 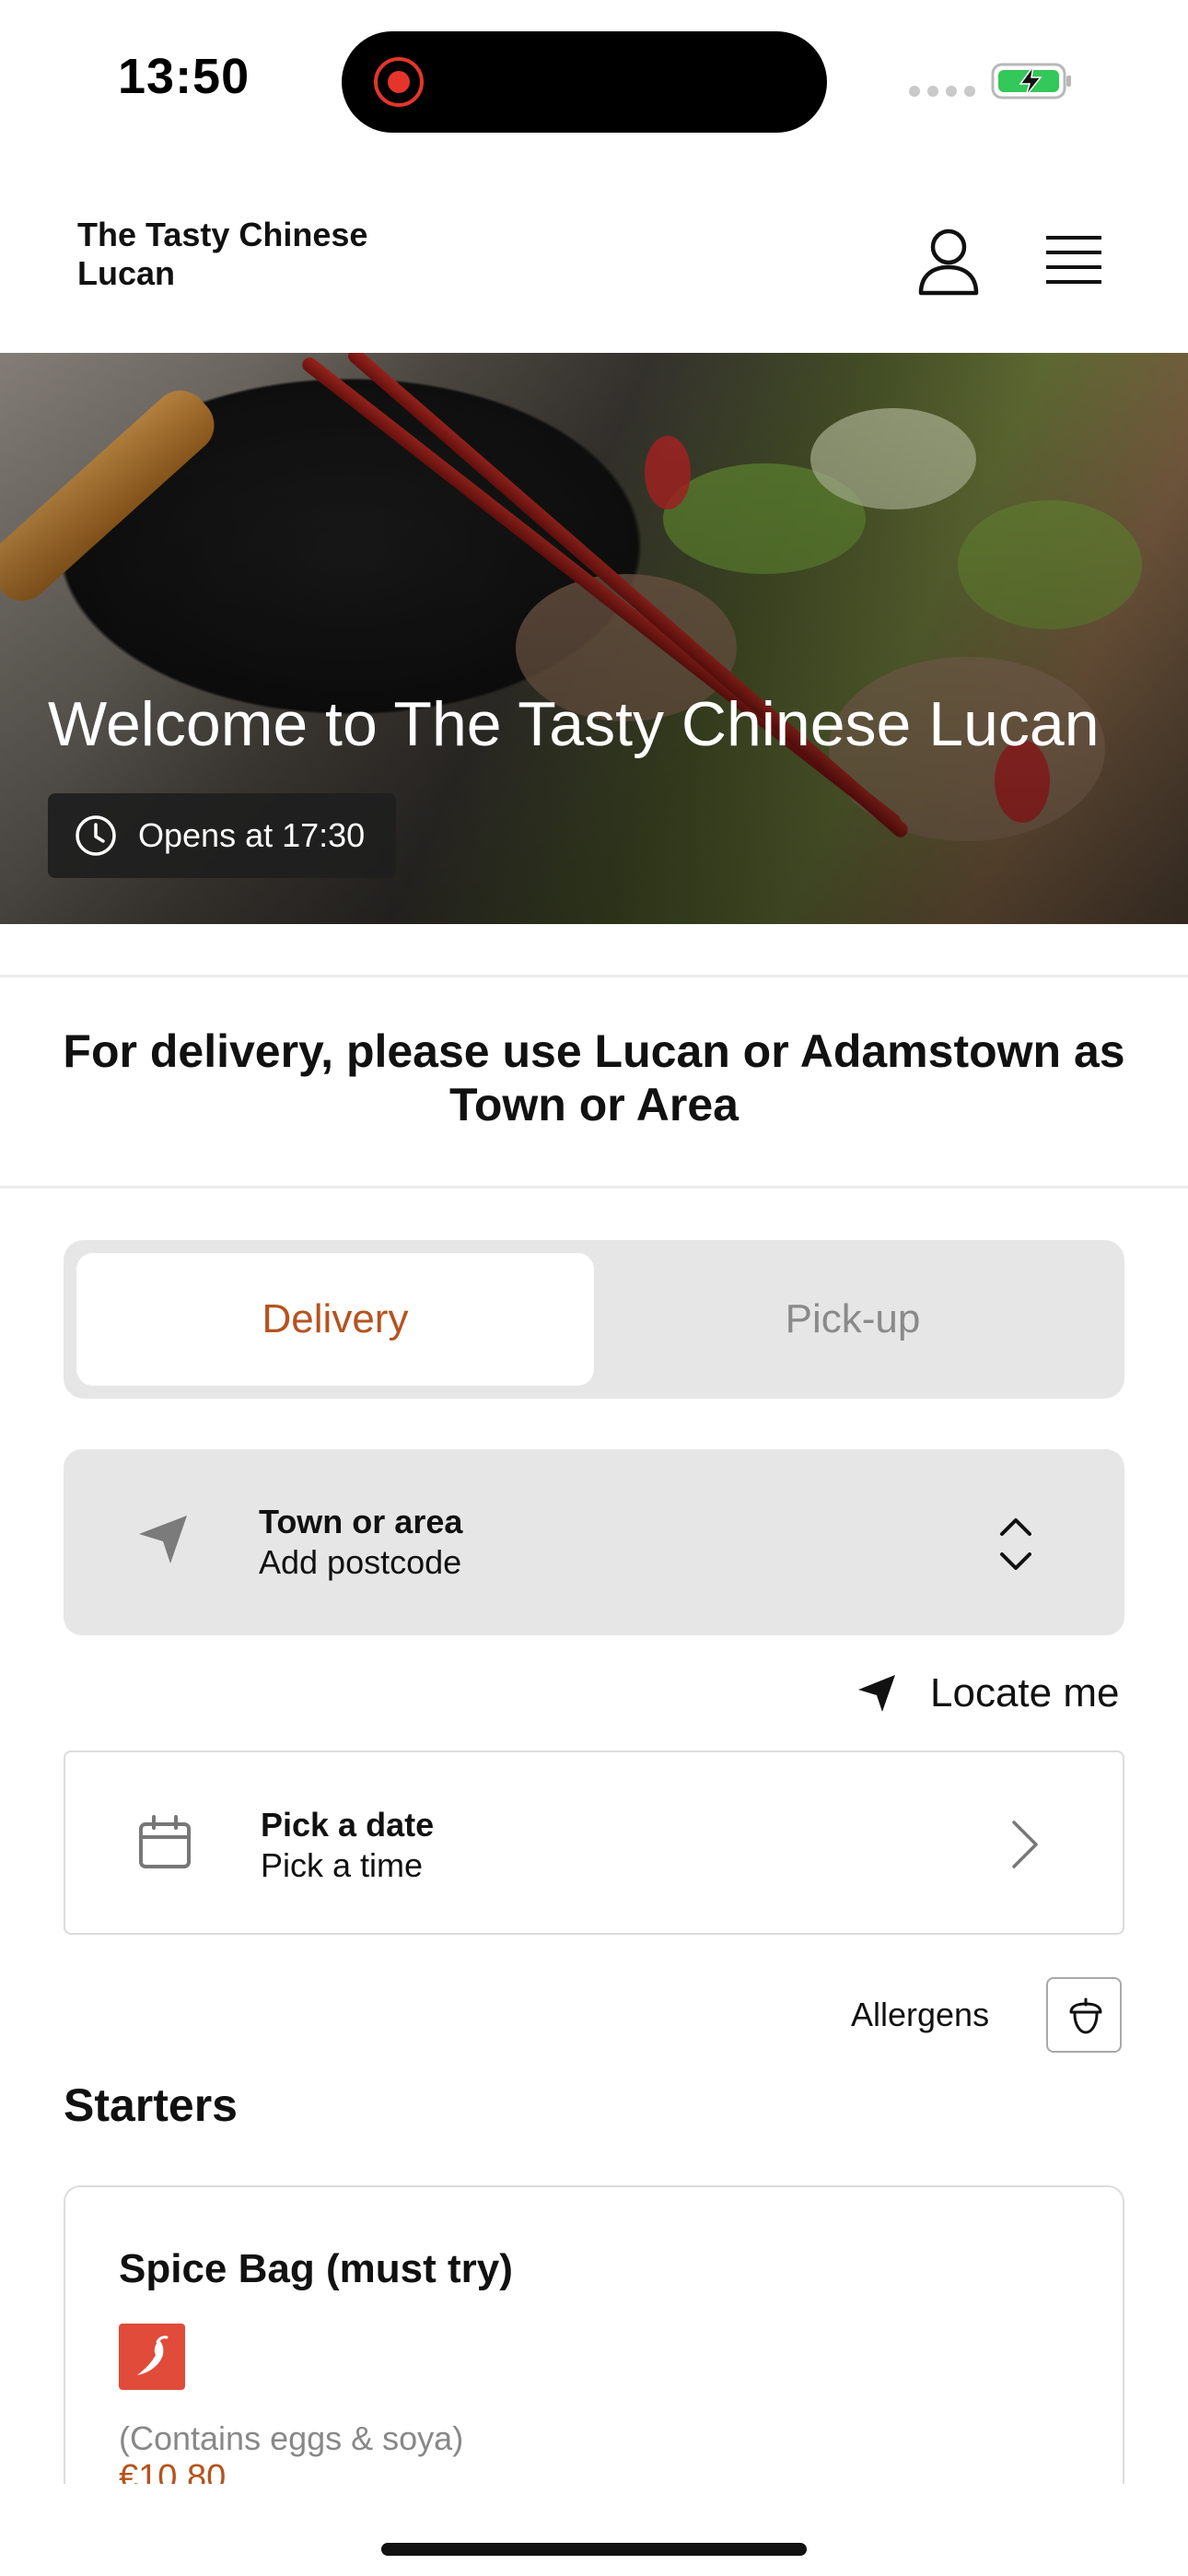 I want to click on bottom-safe-area, so click(x=594, y=2530).